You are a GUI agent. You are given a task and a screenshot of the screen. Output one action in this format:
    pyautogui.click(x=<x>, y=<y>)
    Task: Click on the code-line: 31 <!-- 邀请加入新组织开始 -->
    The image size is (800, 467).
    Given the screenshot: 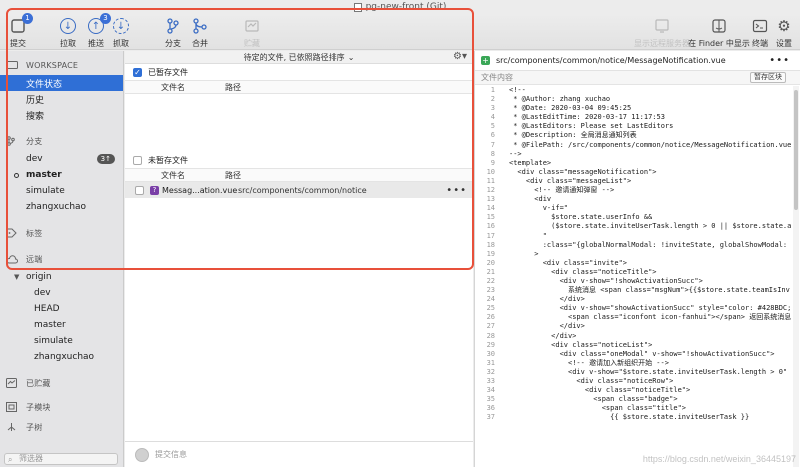 What is the action you would take?
    pyautogui.click(x=634, y=363)
    